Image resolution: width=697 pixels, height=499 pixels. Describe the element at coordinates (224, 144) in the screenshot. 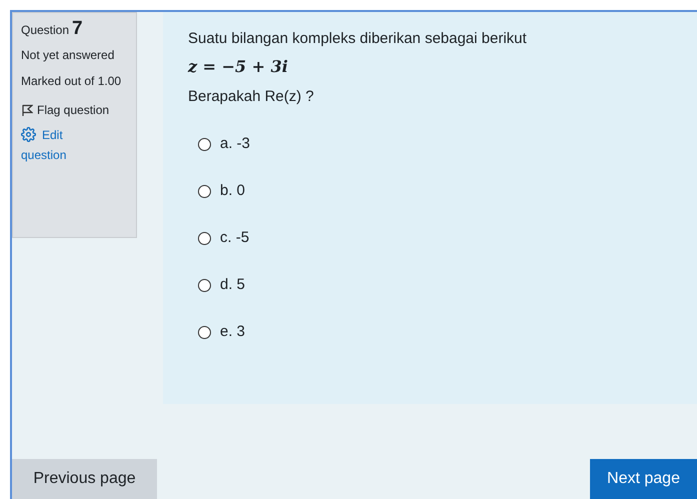

I see `answer-option: a. -3` at that location.